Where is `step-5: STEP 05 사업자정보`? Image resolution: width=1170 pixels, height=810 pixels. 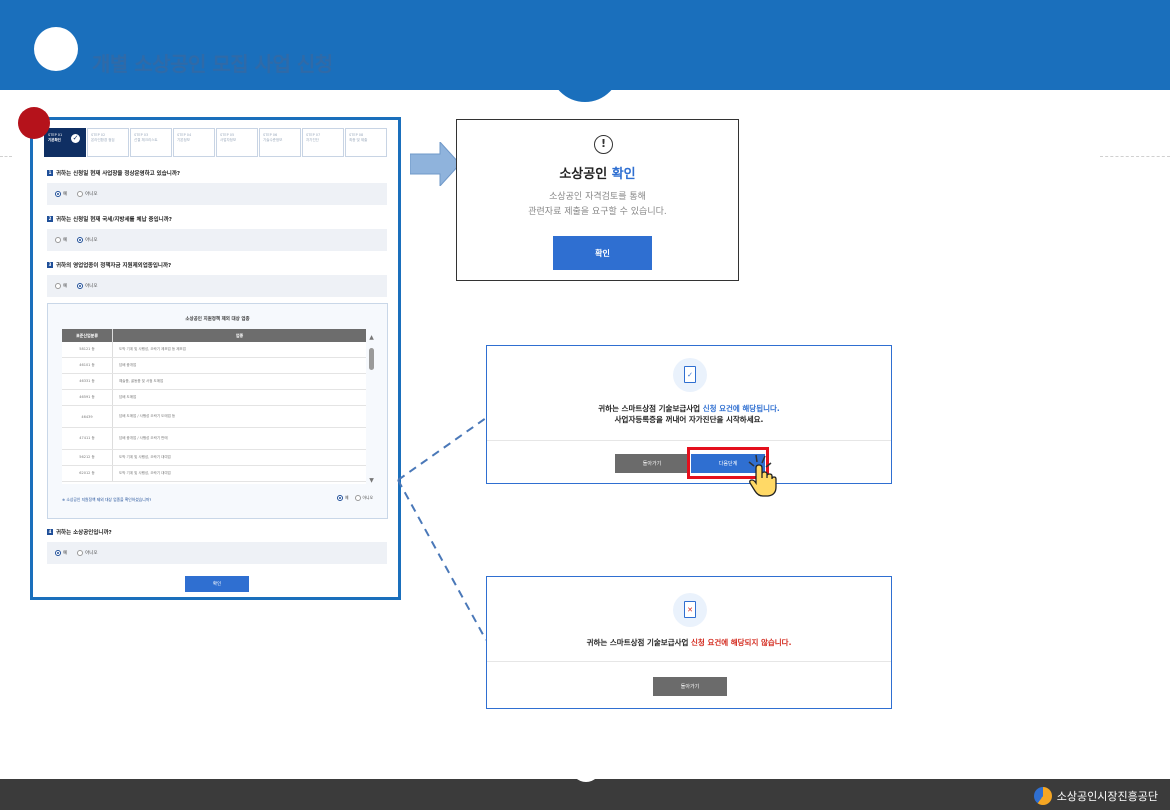 step-5: STEP 05 사업자정보 is located at coordinates (237, 142).